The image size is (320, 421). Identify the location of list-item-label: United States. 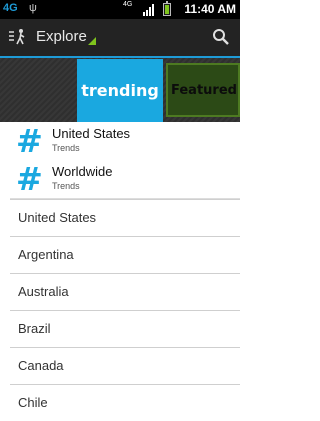
(57, 217).